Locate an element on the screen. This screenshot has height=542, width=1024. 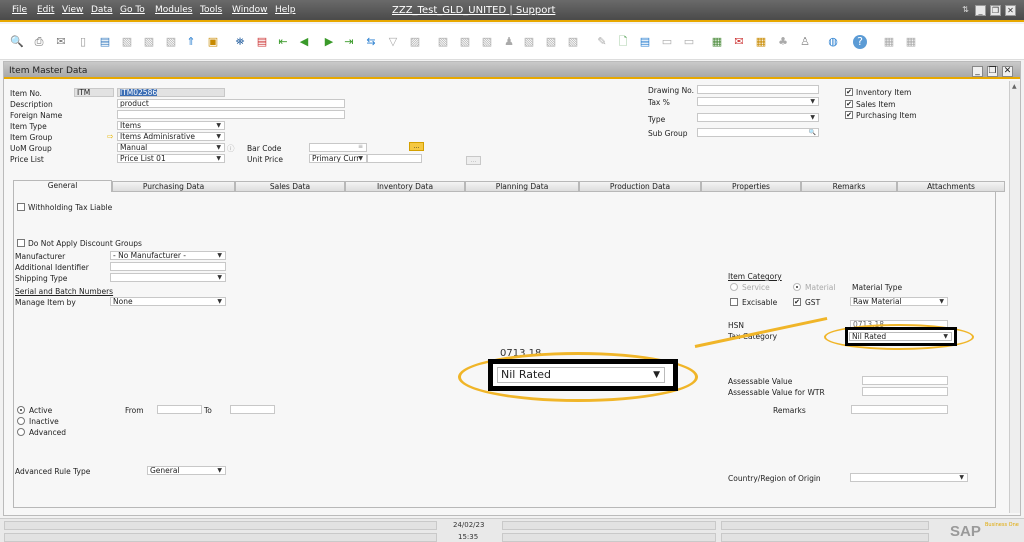
search-icon: 🔍 is located at coordinates (812, 132).